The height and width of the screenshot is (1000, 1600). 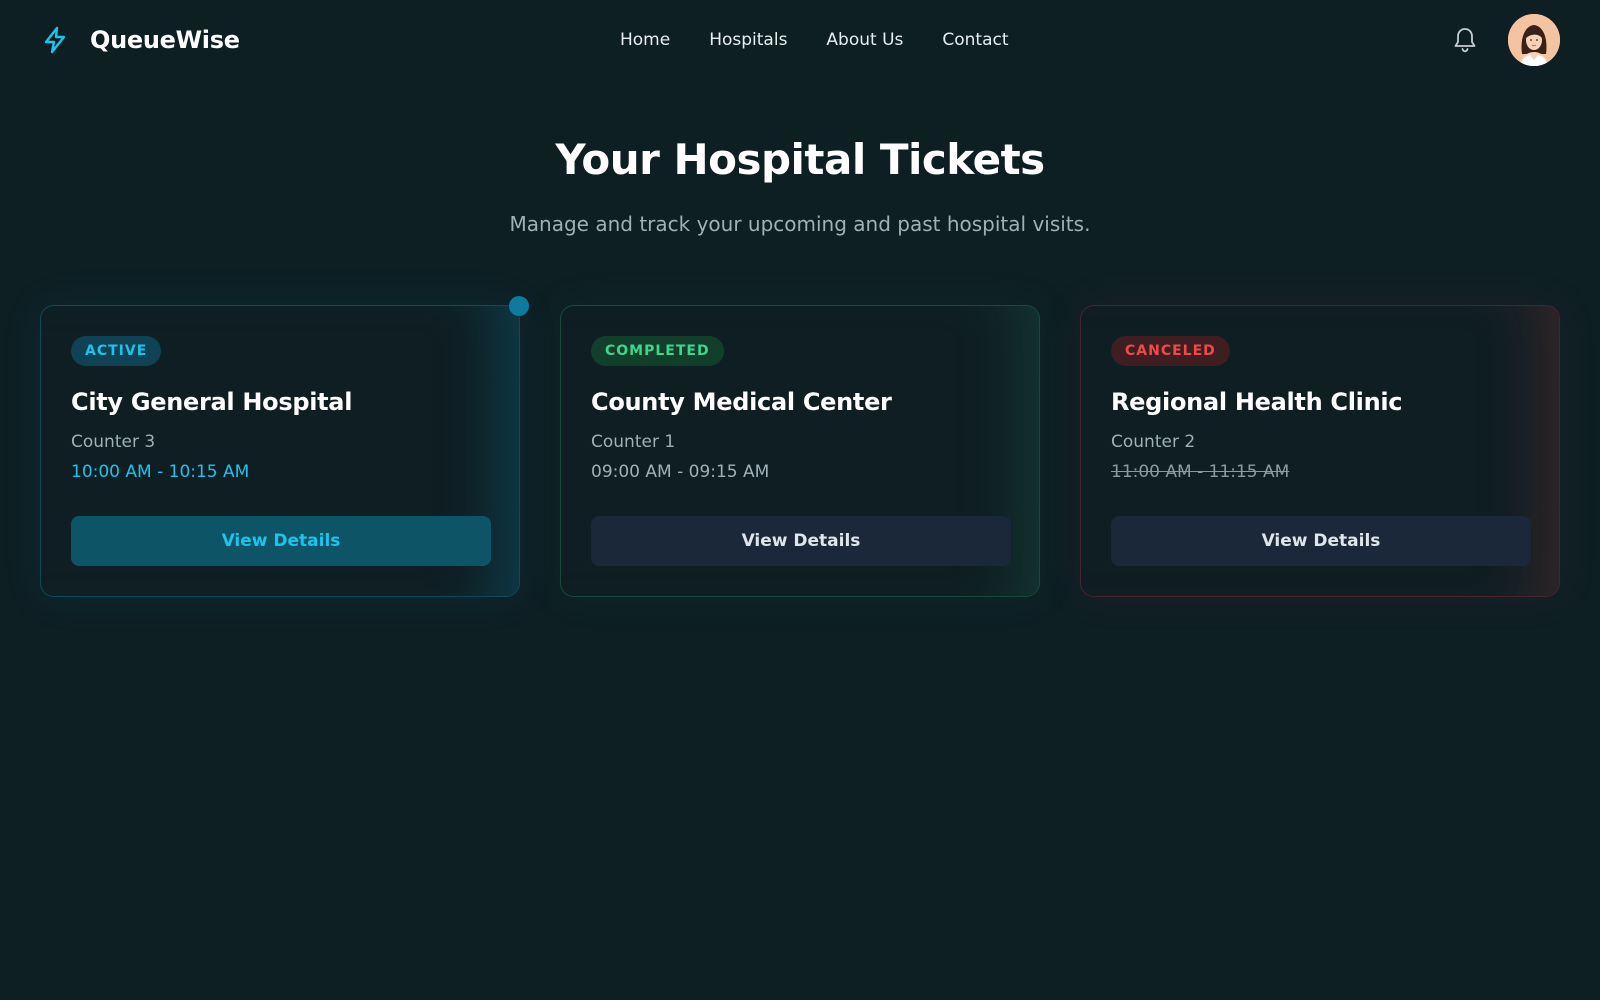 I want to click on time-slot: 09:00 AM - 09:15 AM, so click(x=680, y=472).